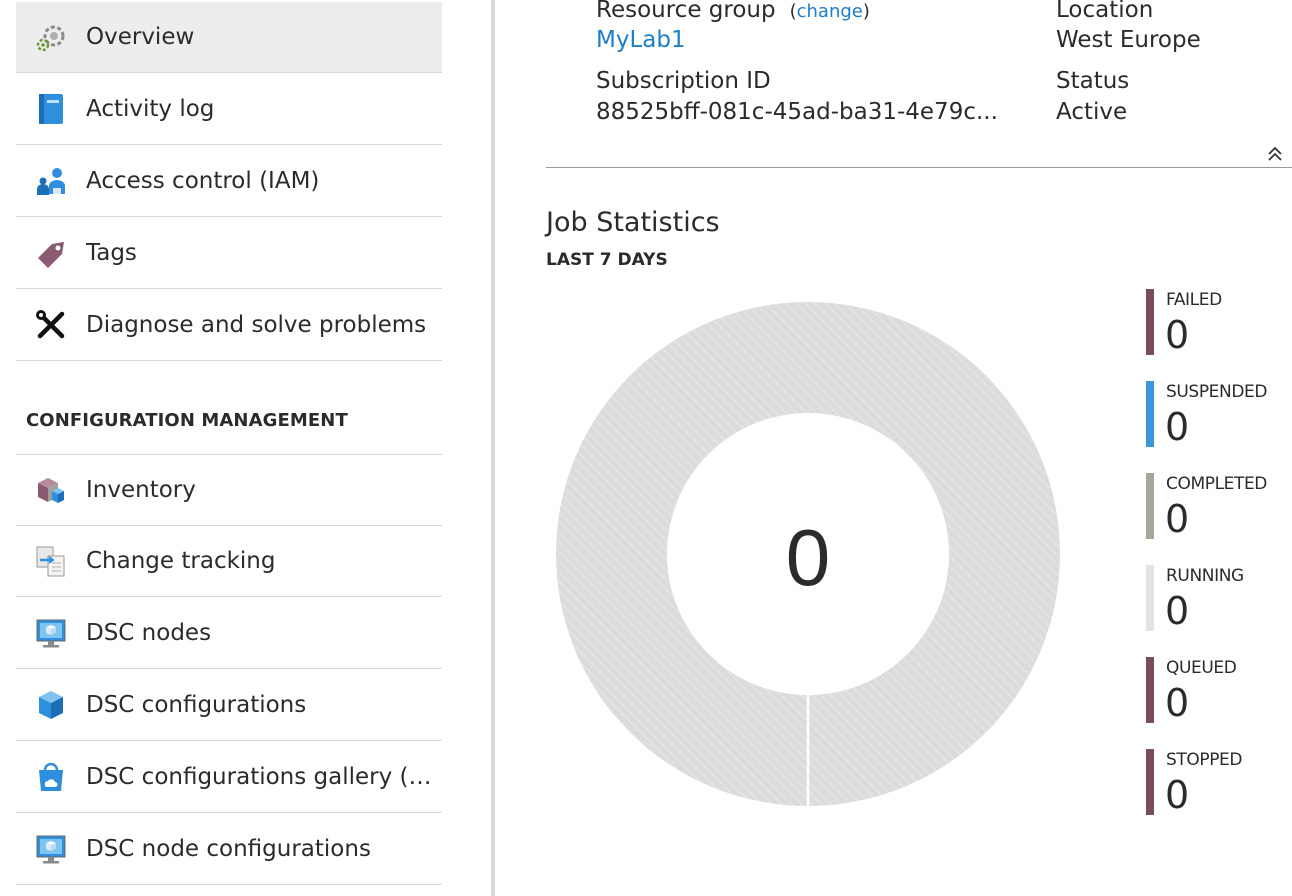  Describe the element at coordinates (1150, 598) in the screenshot. I see `legend-running-bar` at that location.